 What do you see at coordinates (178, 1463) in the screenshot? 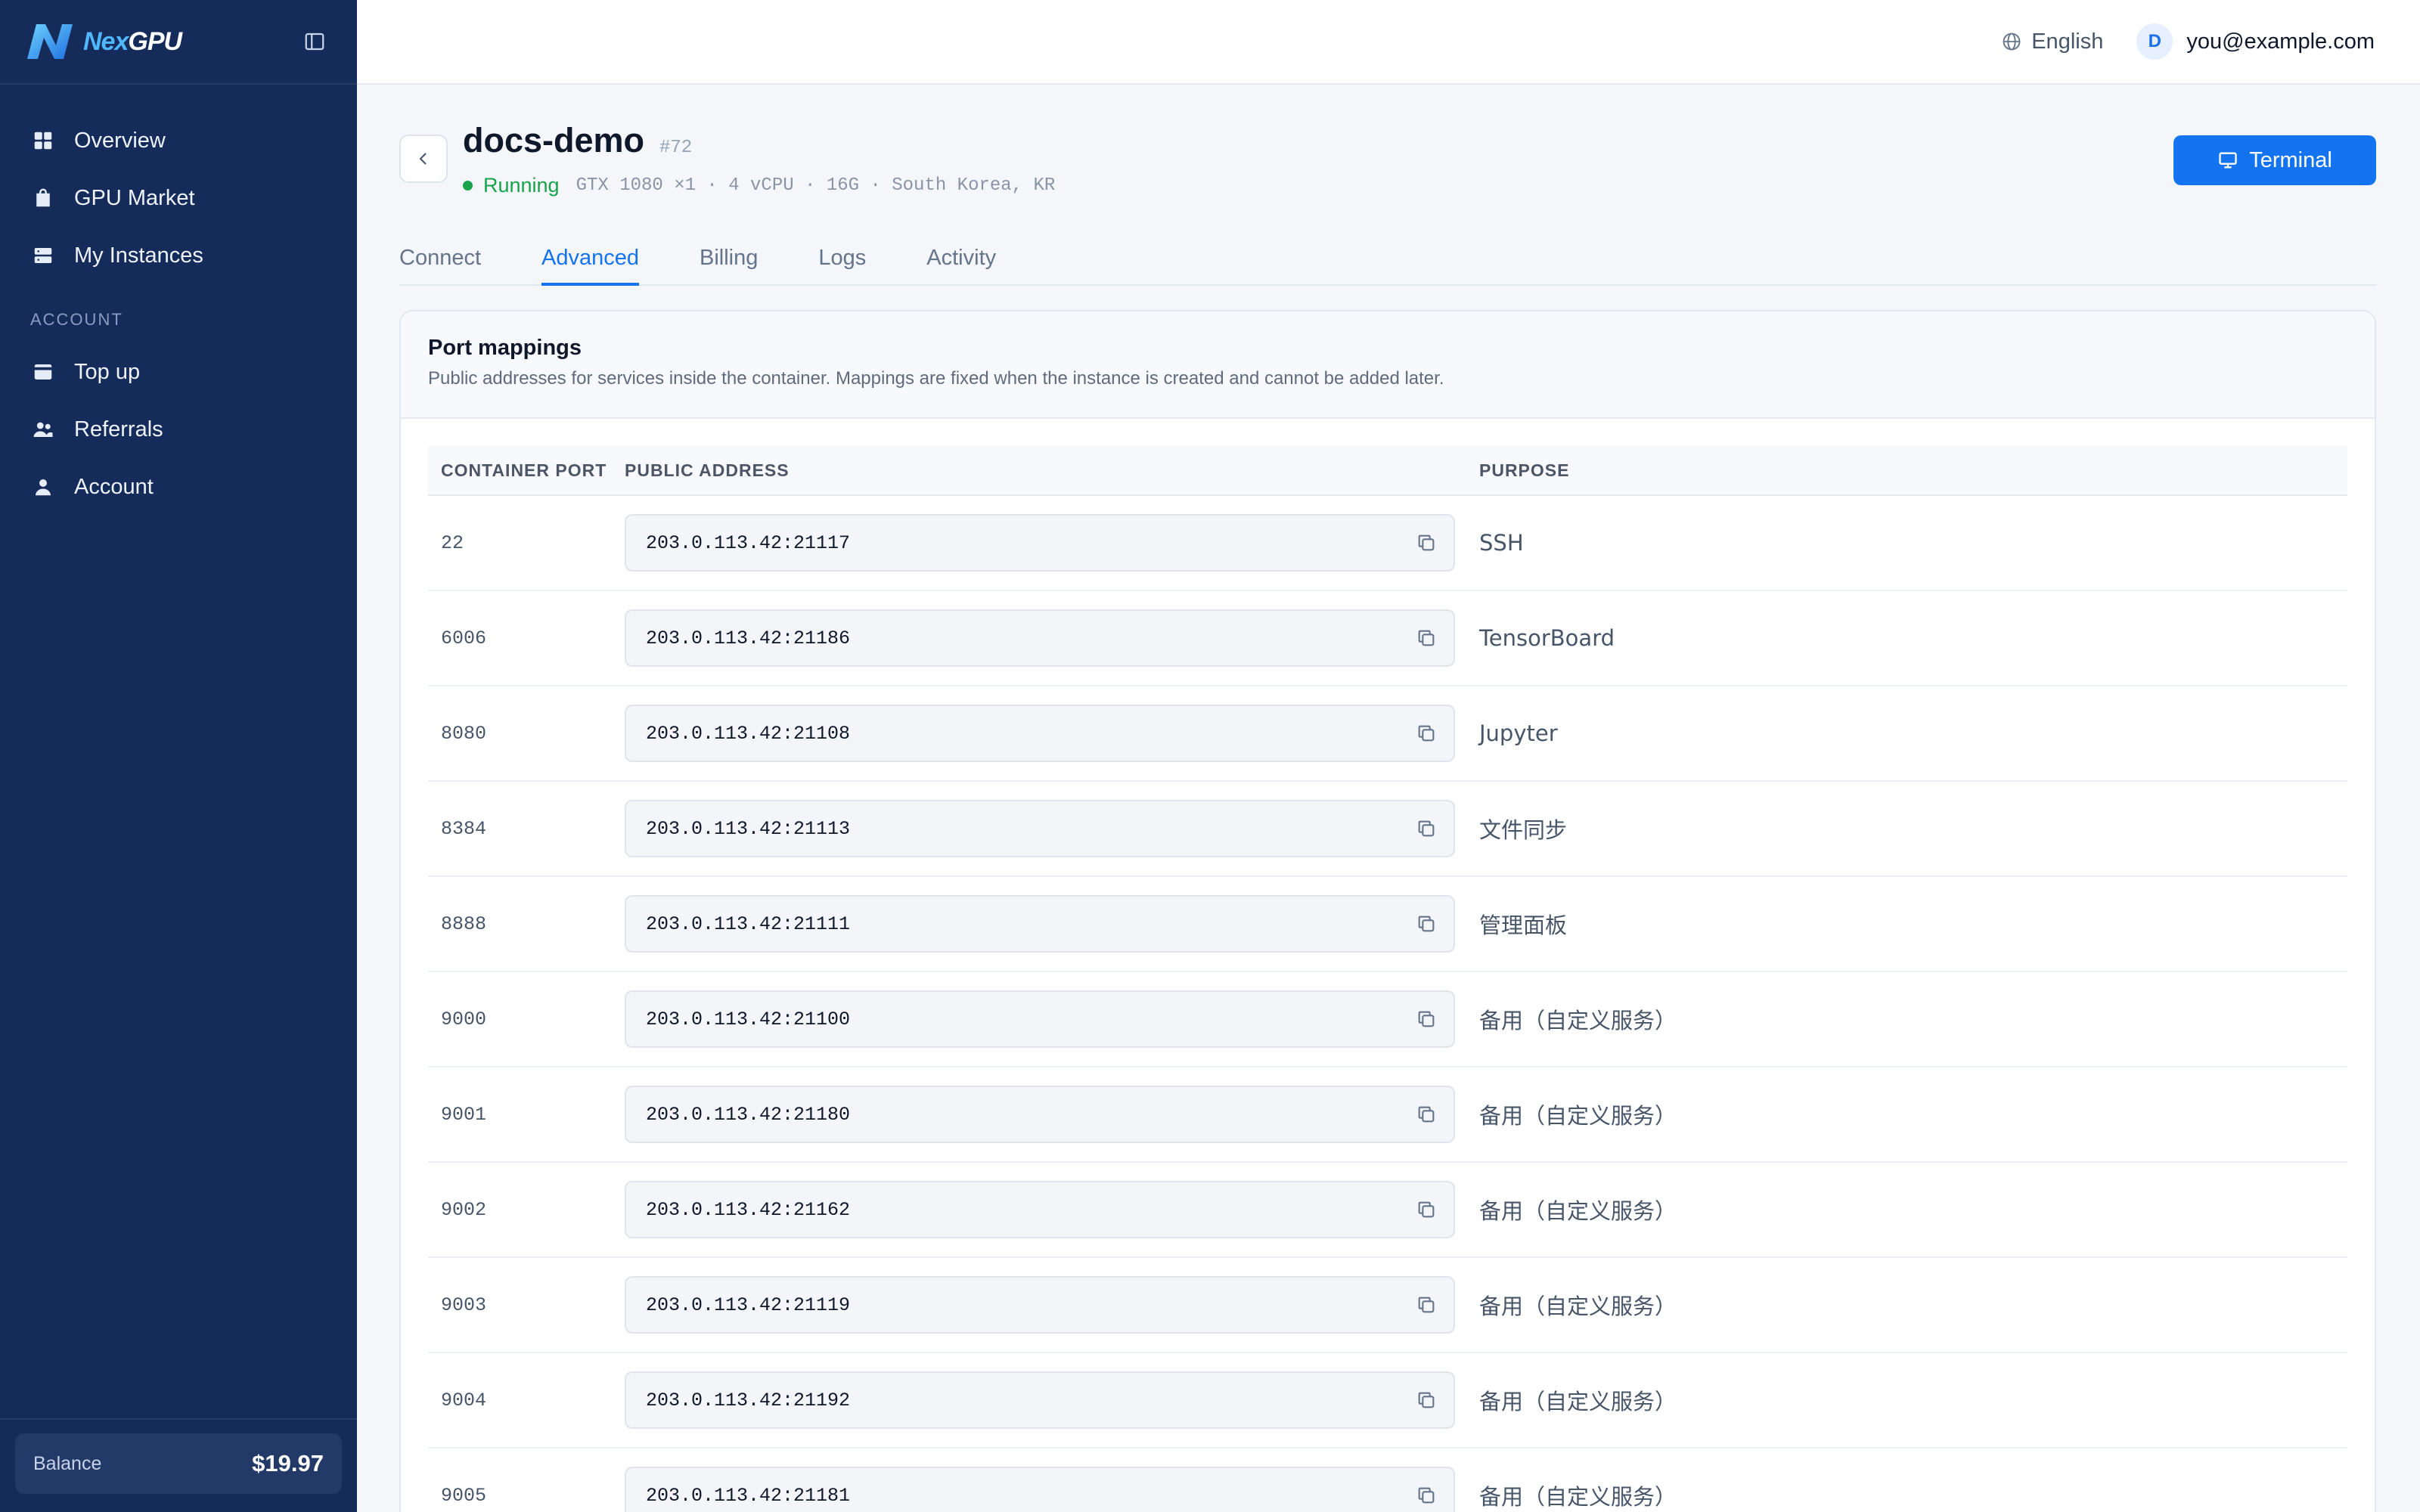
I see `balance-box: Balance $19.97` at bounding box center [178, 1463].